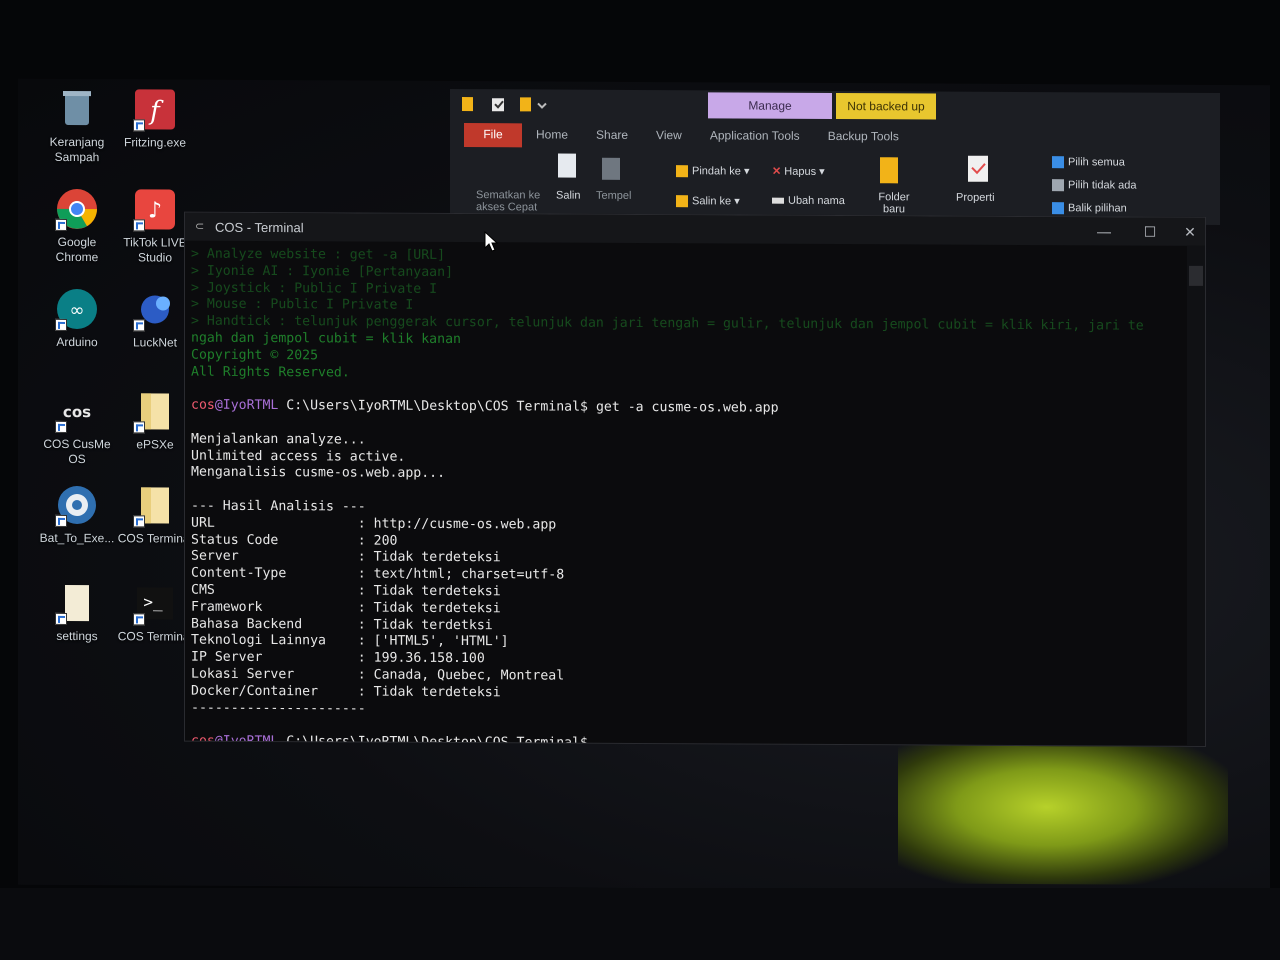 The height and width of the screenshot is (960, 1280). Describe the element at coordinates (155, 250) in the screenshot. I see `desktop-icon-label: TikTok LIVE Studio` at that location.